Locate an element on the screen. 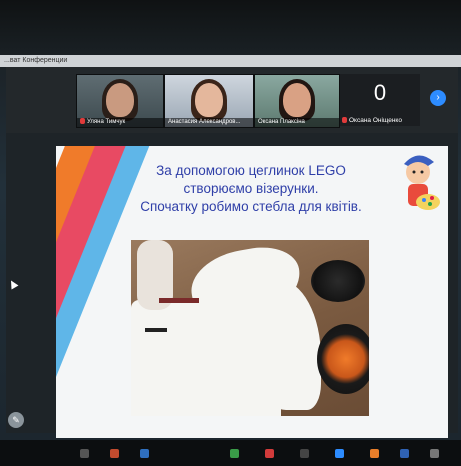 This screenshot has height=466, width=461. pencil-icon: ✎ is located at coordinates (16, 420).